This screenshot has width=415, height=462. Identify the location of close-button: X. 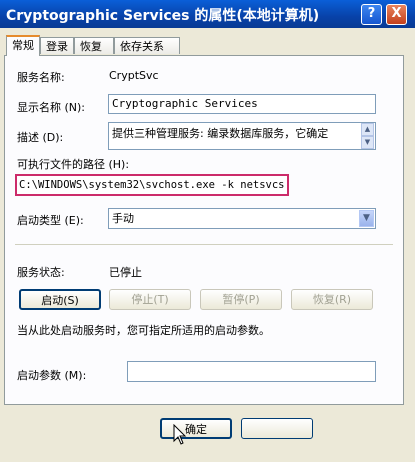
(396, 14).